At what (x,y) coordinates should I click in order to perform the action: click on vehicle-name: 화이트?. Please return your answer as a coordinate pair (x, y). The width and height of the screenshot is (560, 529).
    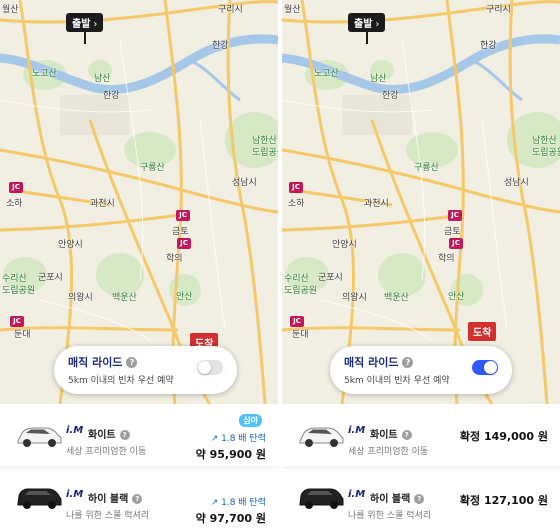
    Looking at the image, I should click on (391, 433).